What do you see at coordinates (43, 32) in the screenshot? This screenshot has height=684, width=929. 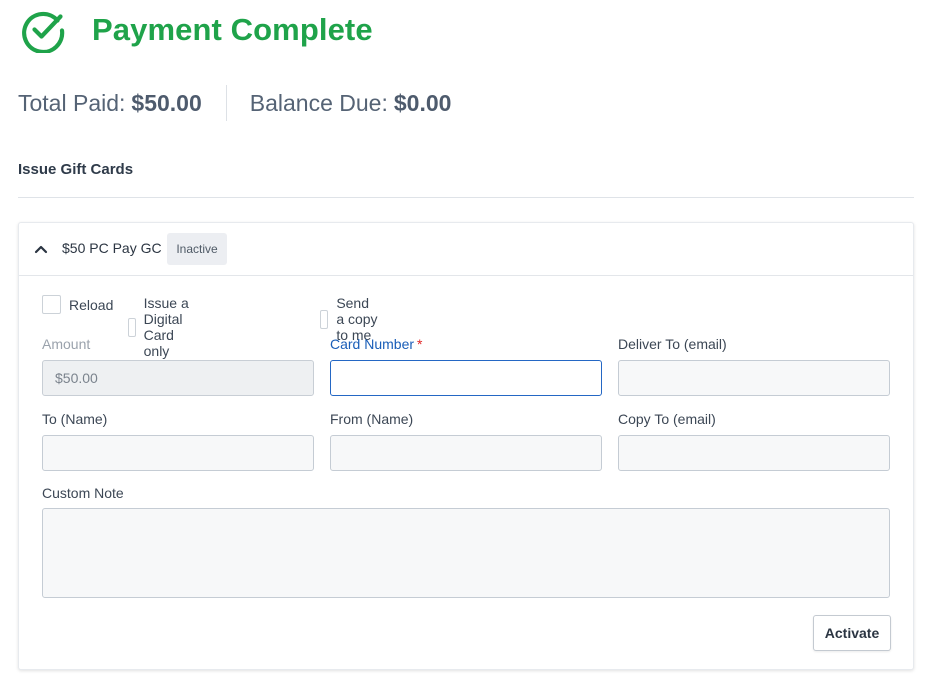 I see `check-circle-icon` at bounding box center [43, 32].